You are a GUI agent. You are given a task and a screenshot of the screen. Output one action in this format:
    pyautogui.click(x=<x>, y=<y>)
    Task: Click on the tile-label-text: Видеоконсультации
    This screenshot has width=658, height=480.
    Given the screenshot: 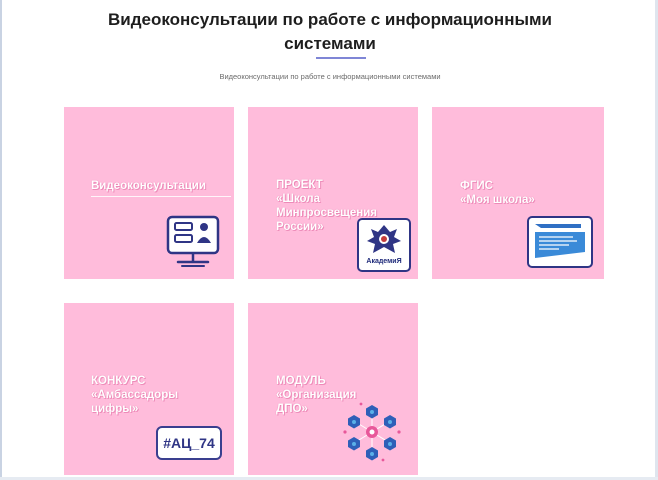 What is the action you would take?
    pyautogui.click(x=148, y=186)
    